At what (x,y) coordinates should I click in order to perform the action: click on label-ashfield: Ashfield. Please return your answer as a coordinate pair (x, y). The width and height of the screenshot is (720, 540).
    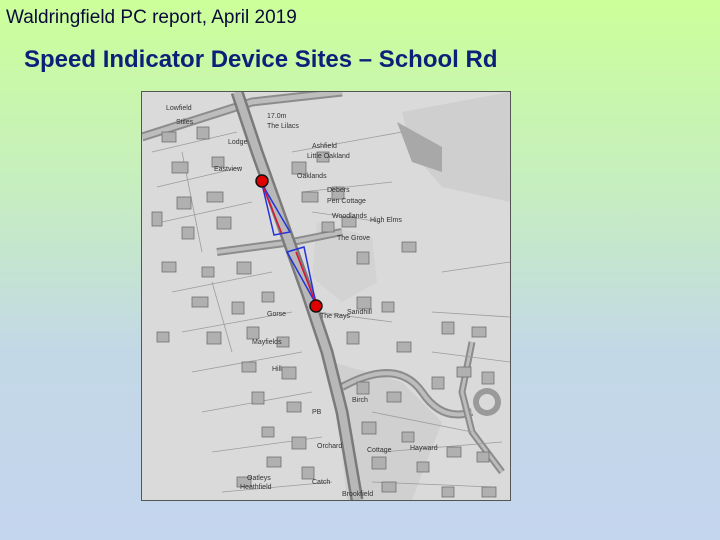
    Looking at the image, I should click on (324, 146).